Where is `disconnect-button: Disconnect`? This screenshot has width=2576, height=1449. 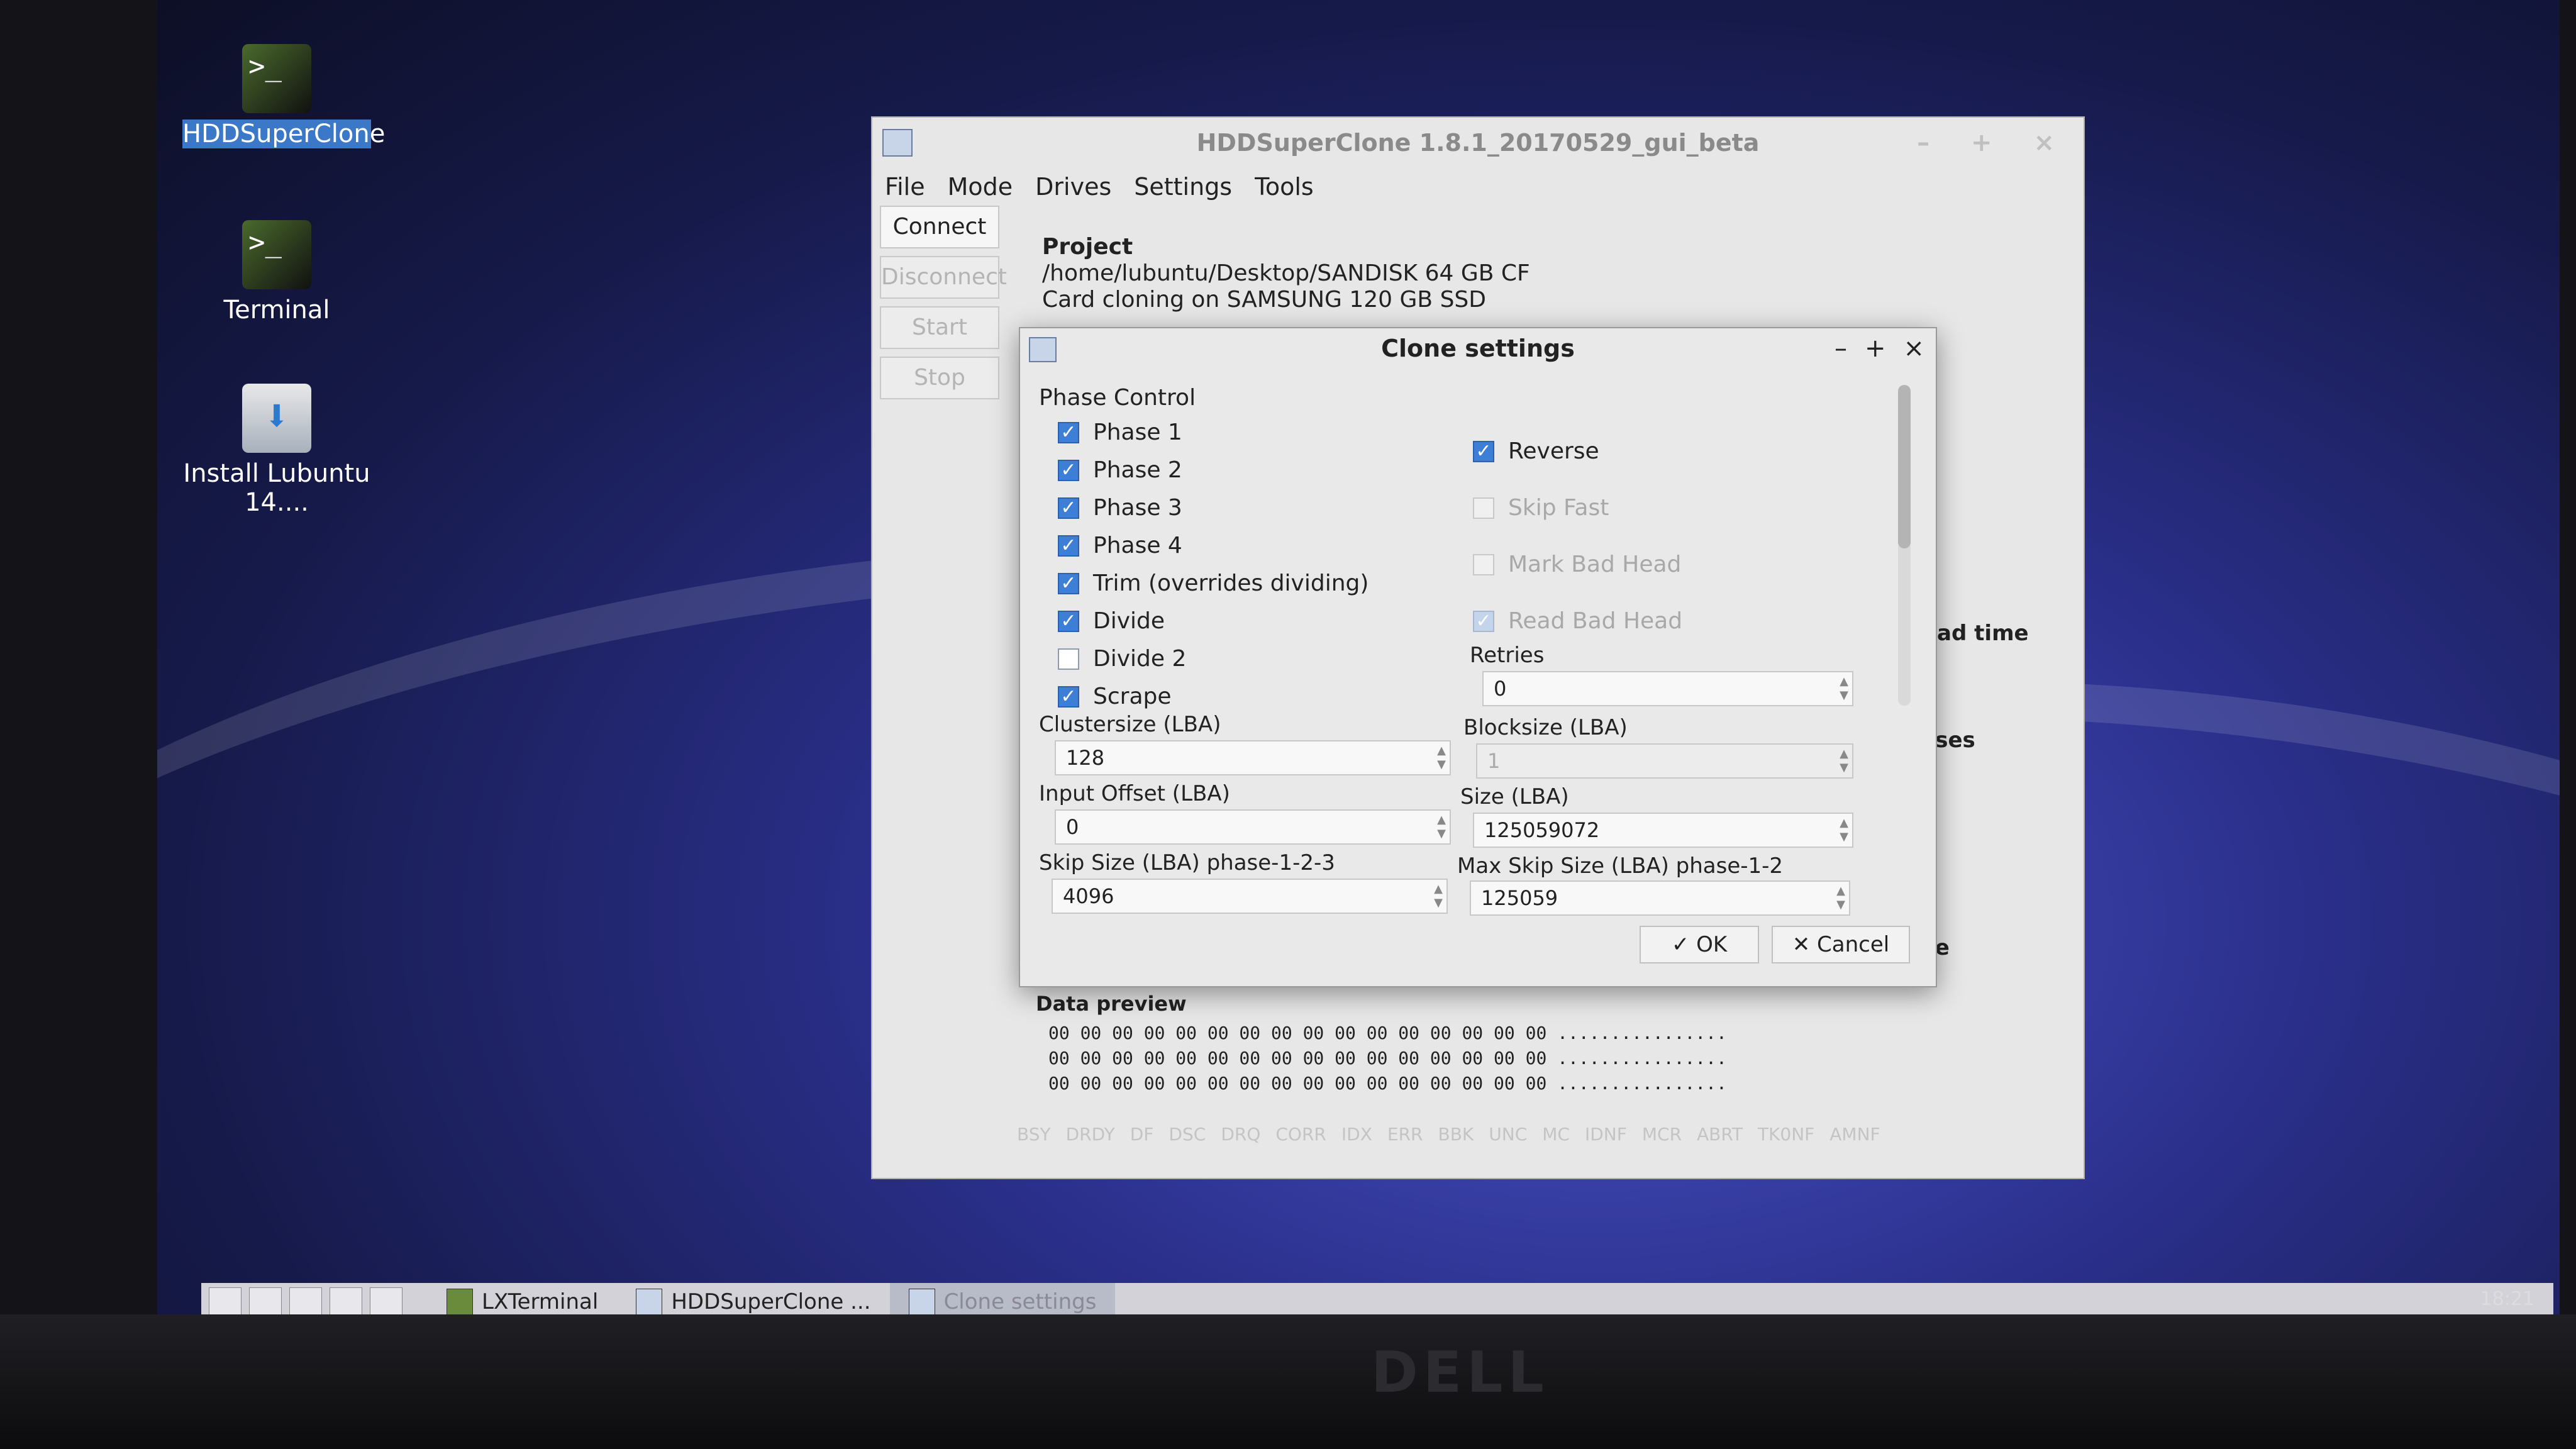 disconnect-button: Disconnect is located at coordinates (943, 277).